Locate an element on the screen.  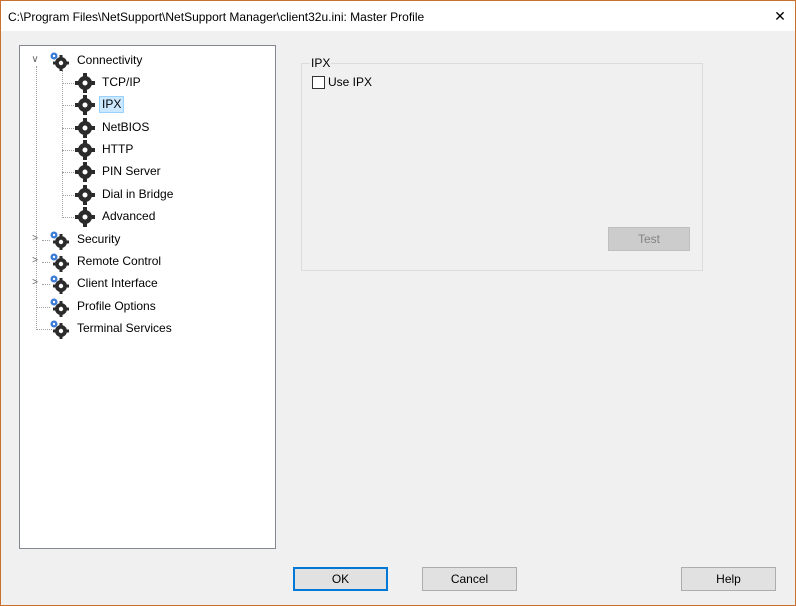
tree-item-pin-server: PIN Server is located at coordinates (145, 172).